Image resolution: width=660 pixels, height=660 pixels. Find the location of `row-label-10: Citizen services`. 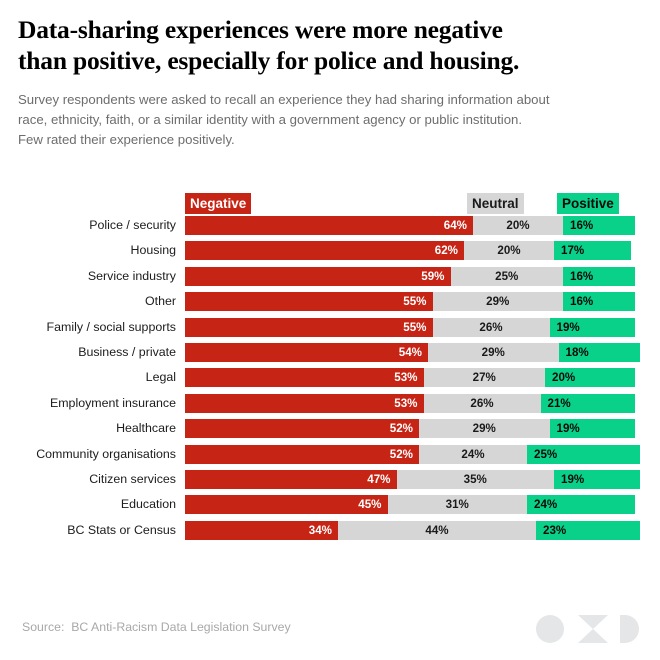

row-label-10: Citizen services is located at coordinates (132, 478).